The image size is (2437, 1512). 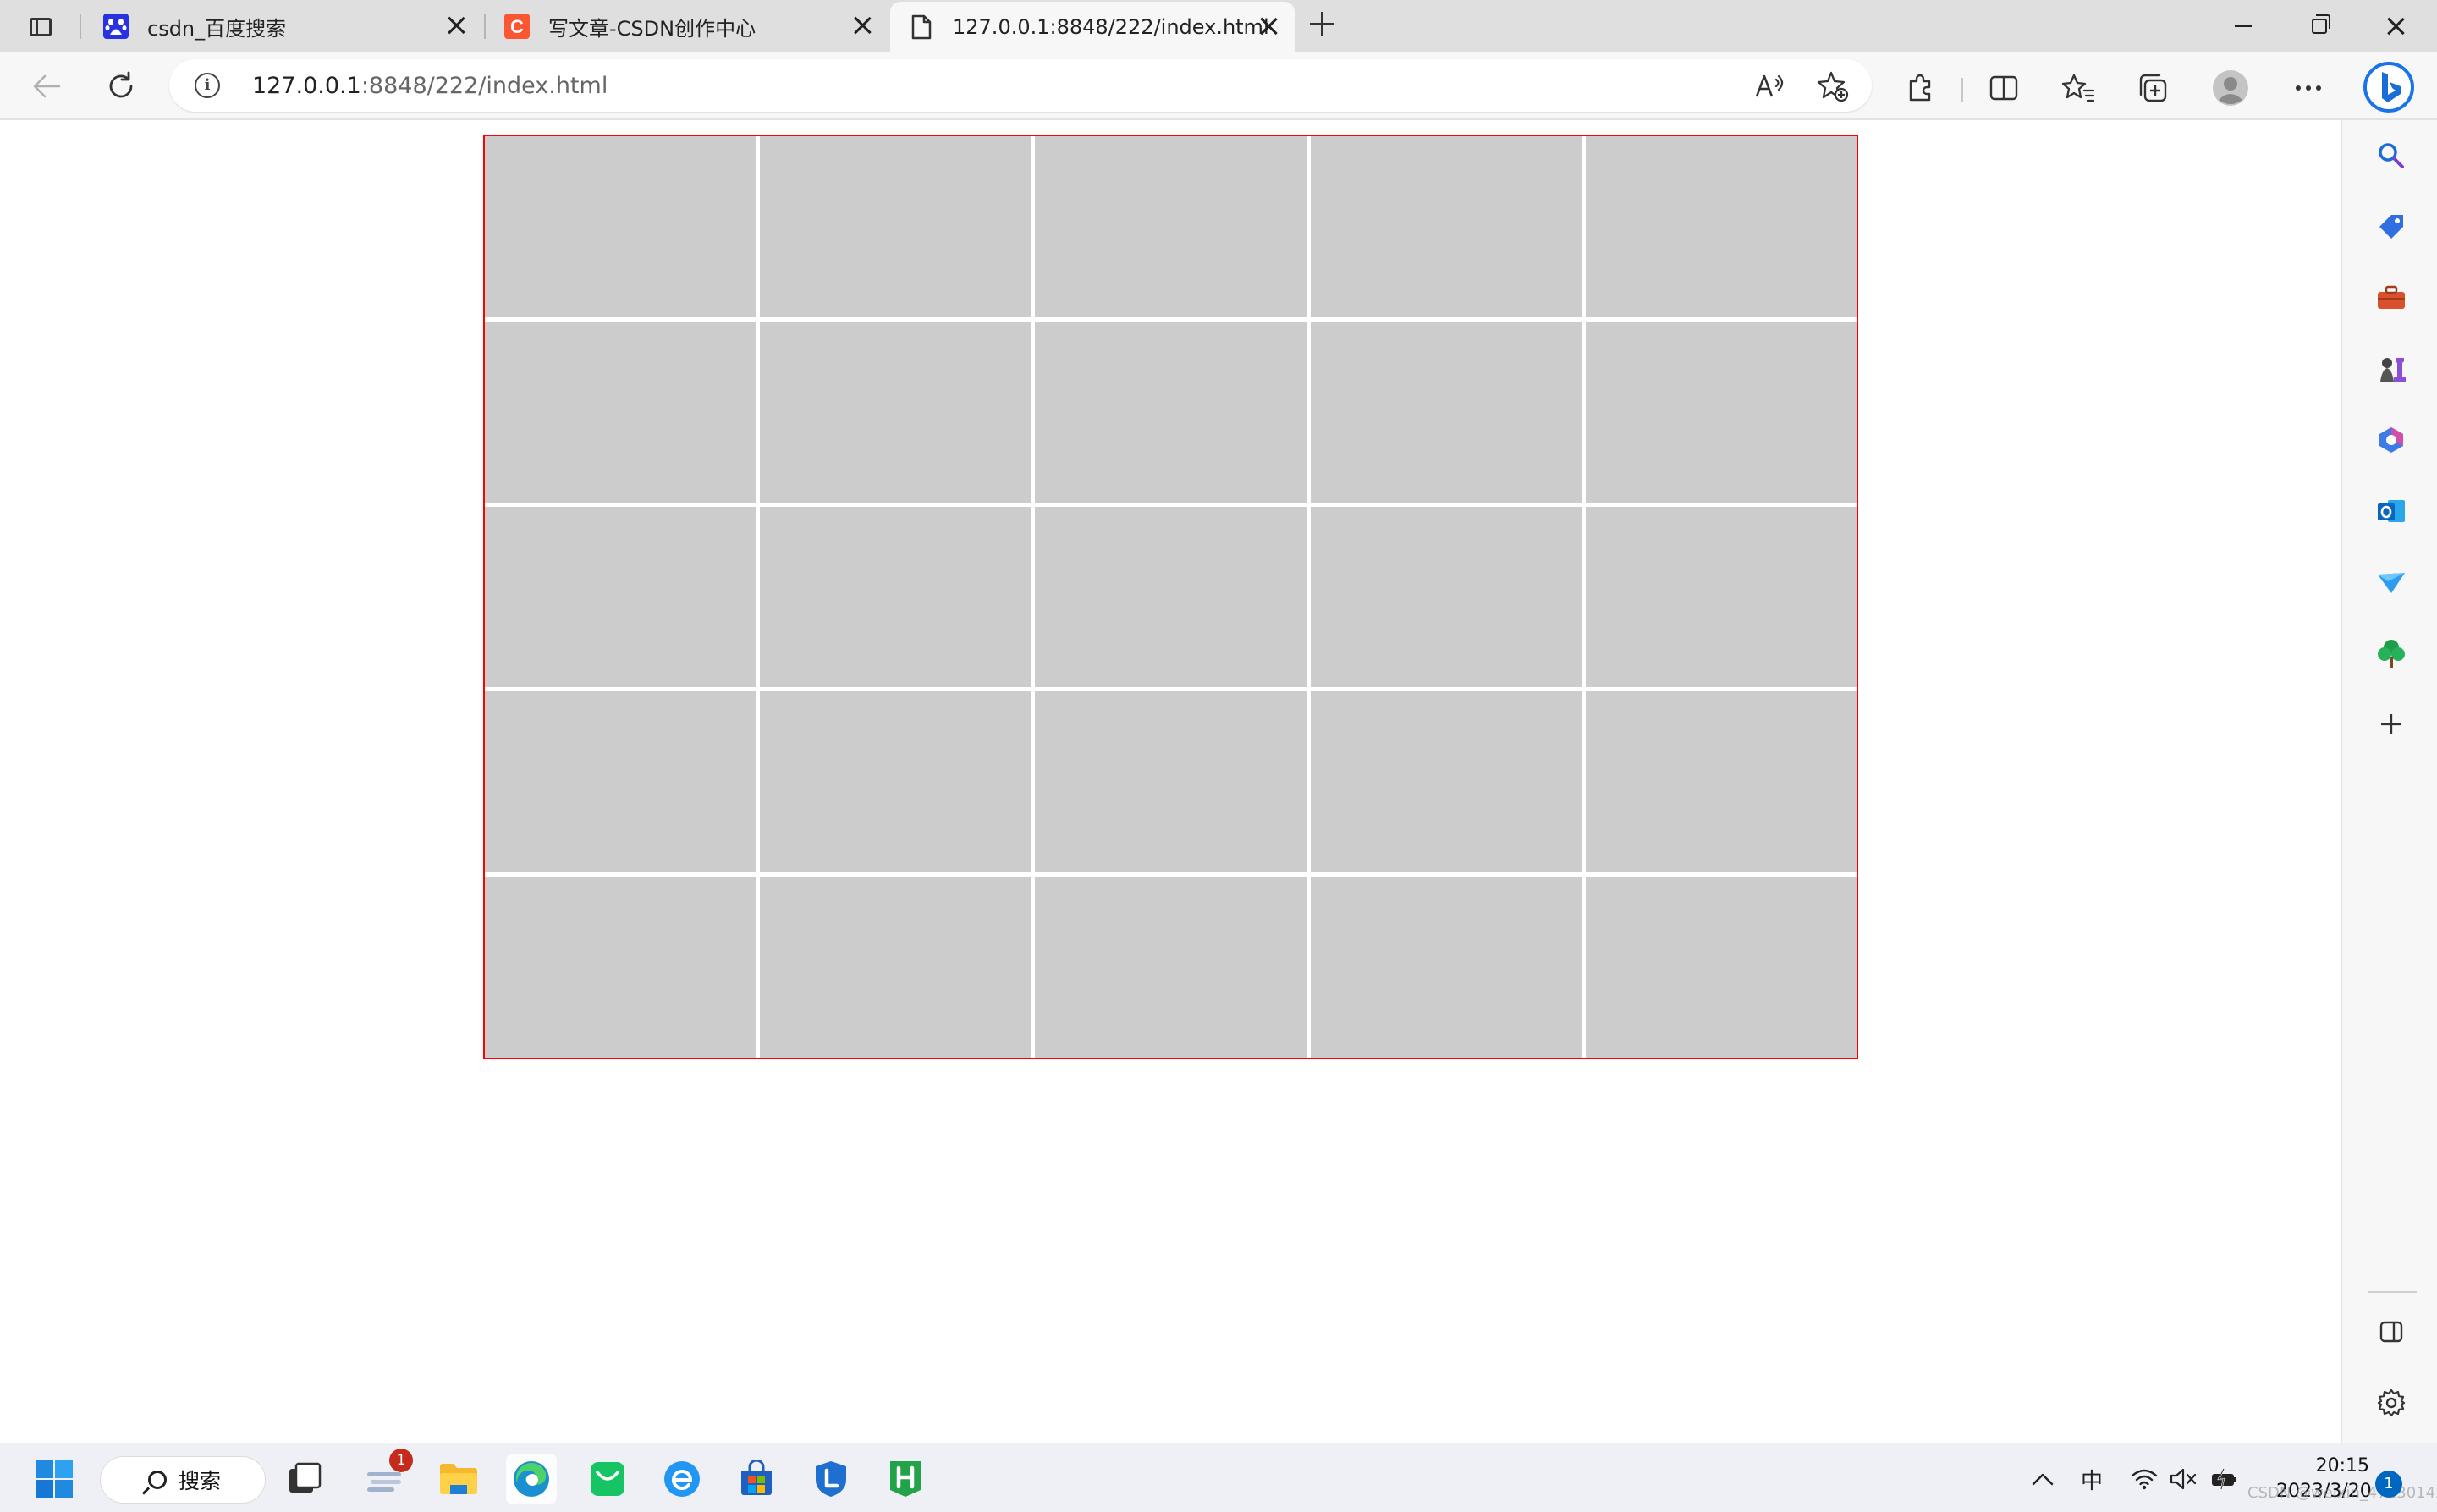 I want to click on read-aloud-button, so click(x=1770, y=86).